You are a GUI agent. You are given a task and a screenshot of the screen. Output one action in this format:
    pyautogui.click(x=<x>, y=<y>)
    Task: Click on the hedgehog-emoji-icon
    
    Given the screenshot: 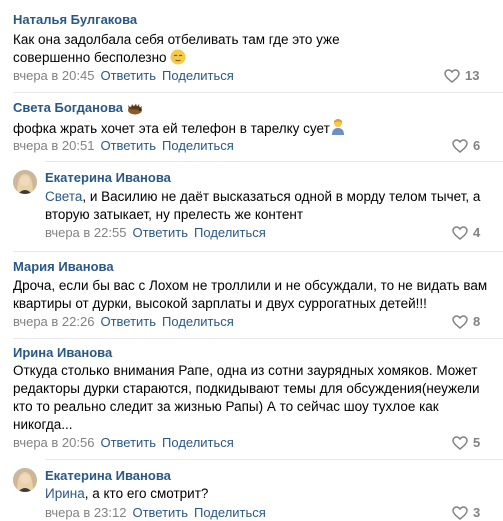 What is the action you would take?
    pyautogui.click(x=135, y=111)
    